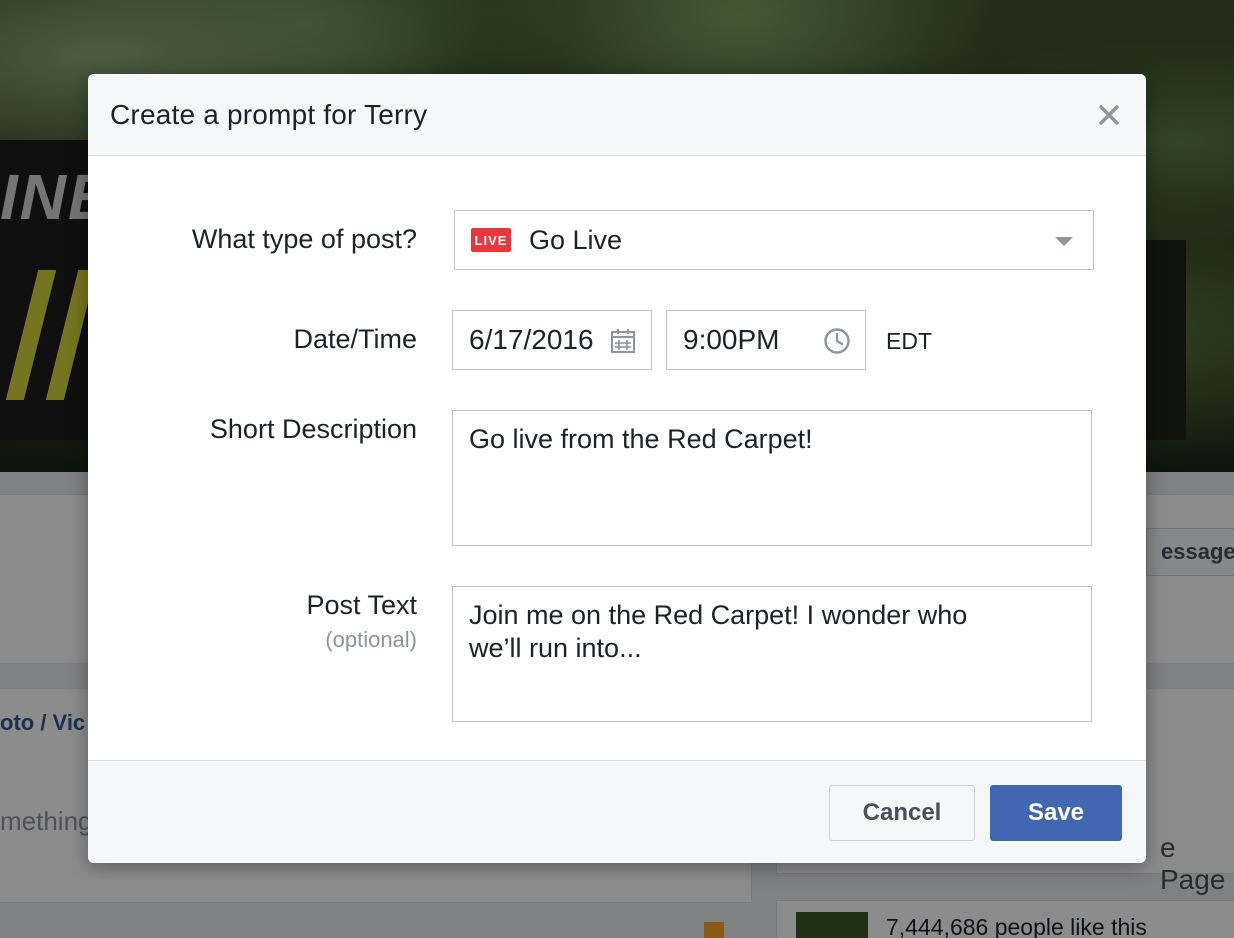 Image resolution: width=1234 pixels, height=938 pixels. Describe the element at coordinates (731, 339) in the screenshot. I see `time-value: 9:00PM` at that location.